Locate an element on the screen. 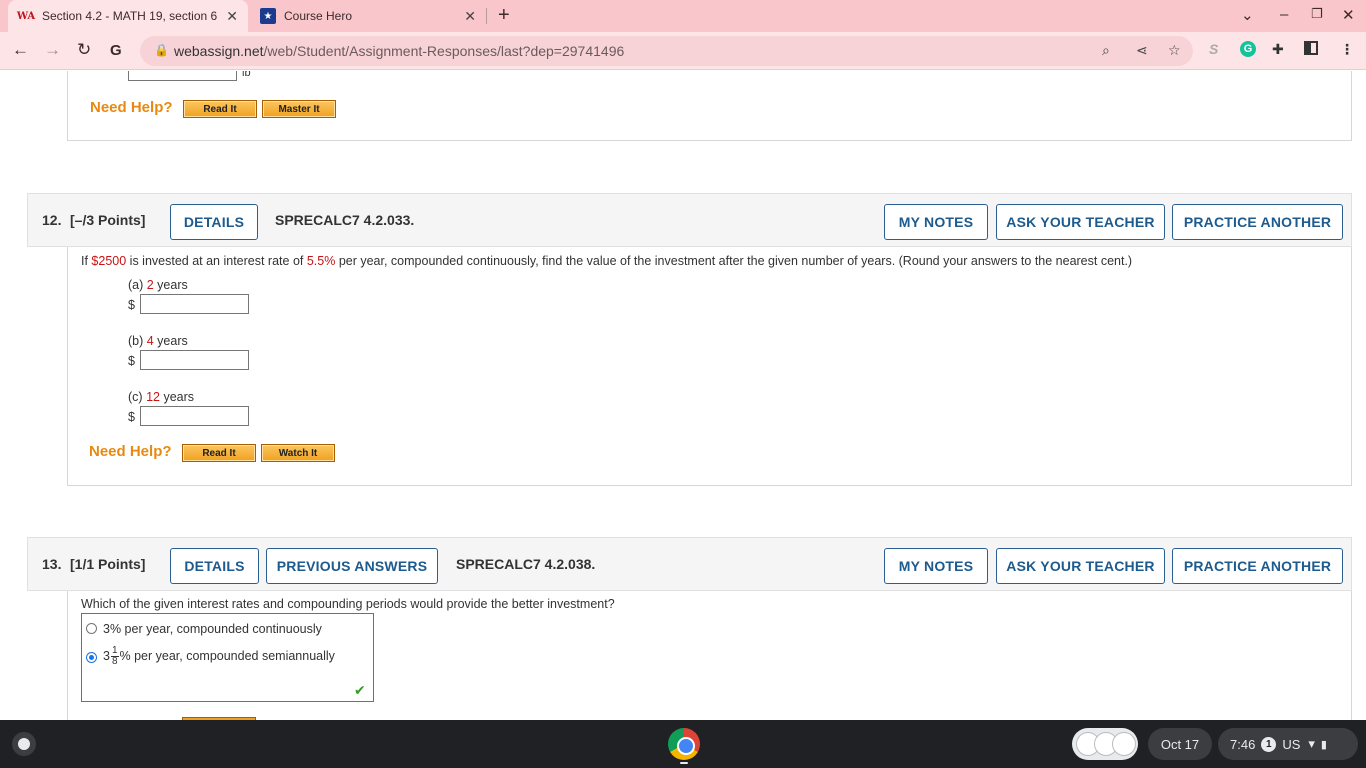 The image size is (1366, 768). side-panel-icon is located at coordinates (1311, 48).